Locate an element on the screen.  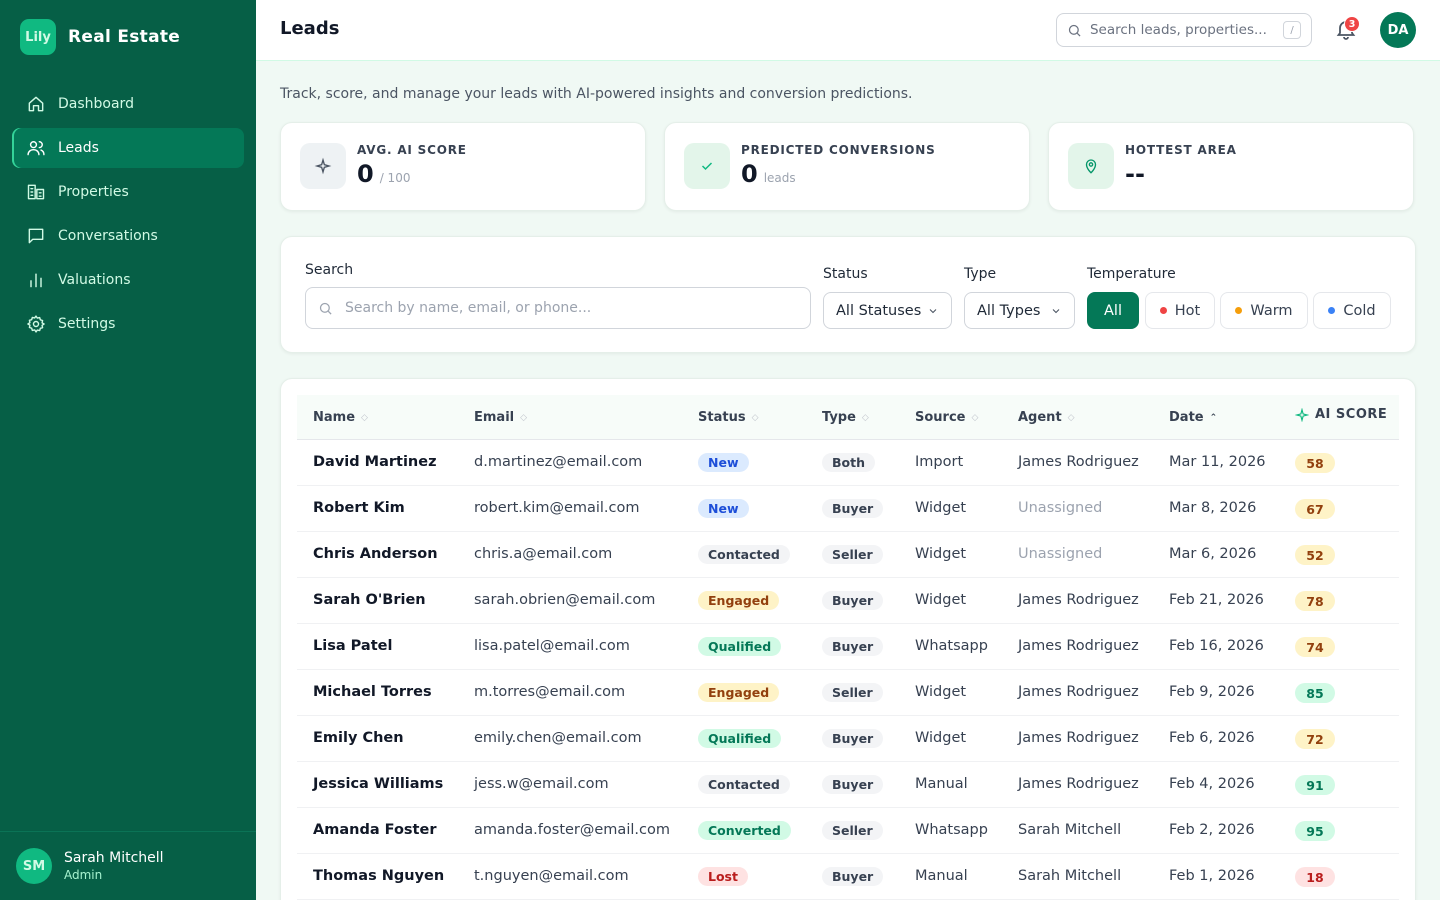
ai-score-badge: 52 is located at coordinates (1315, 555).